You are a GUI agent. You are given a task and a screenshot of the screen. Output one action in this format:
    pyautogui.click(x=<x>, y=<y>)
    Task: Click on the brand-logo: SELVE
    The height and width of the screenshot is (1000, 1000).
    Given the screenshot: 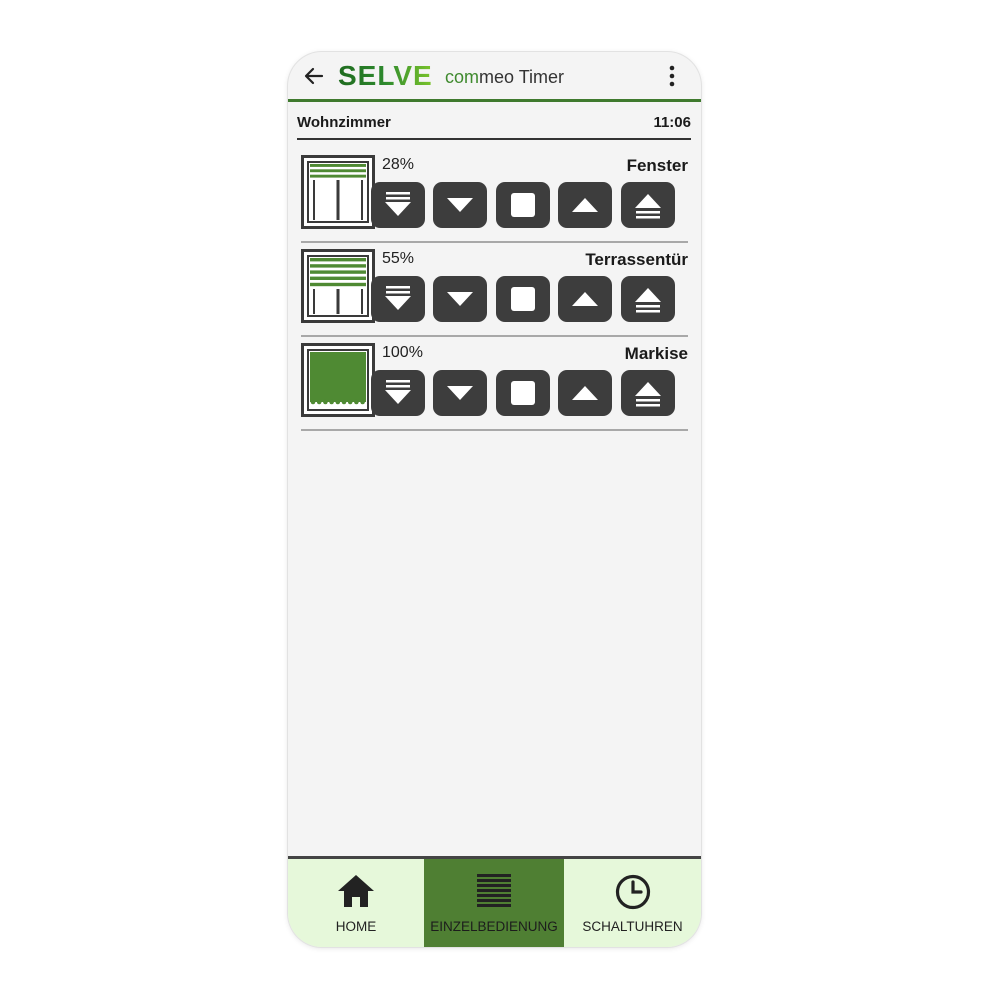 What is the action you would take?
    pyautogui.click(x=385, y=75)
    